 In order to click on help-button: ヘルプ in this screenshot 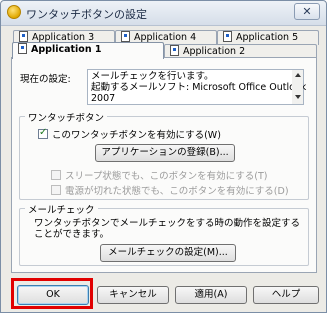, I will do `click(286, 295)`.